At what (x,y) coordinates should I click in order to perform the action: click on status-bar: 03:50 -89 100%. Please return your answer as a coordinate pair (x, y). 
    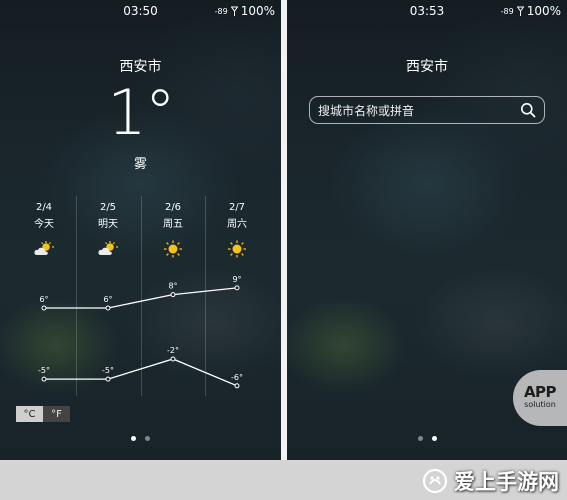
    Looking at the image, I should click on (140, 11).